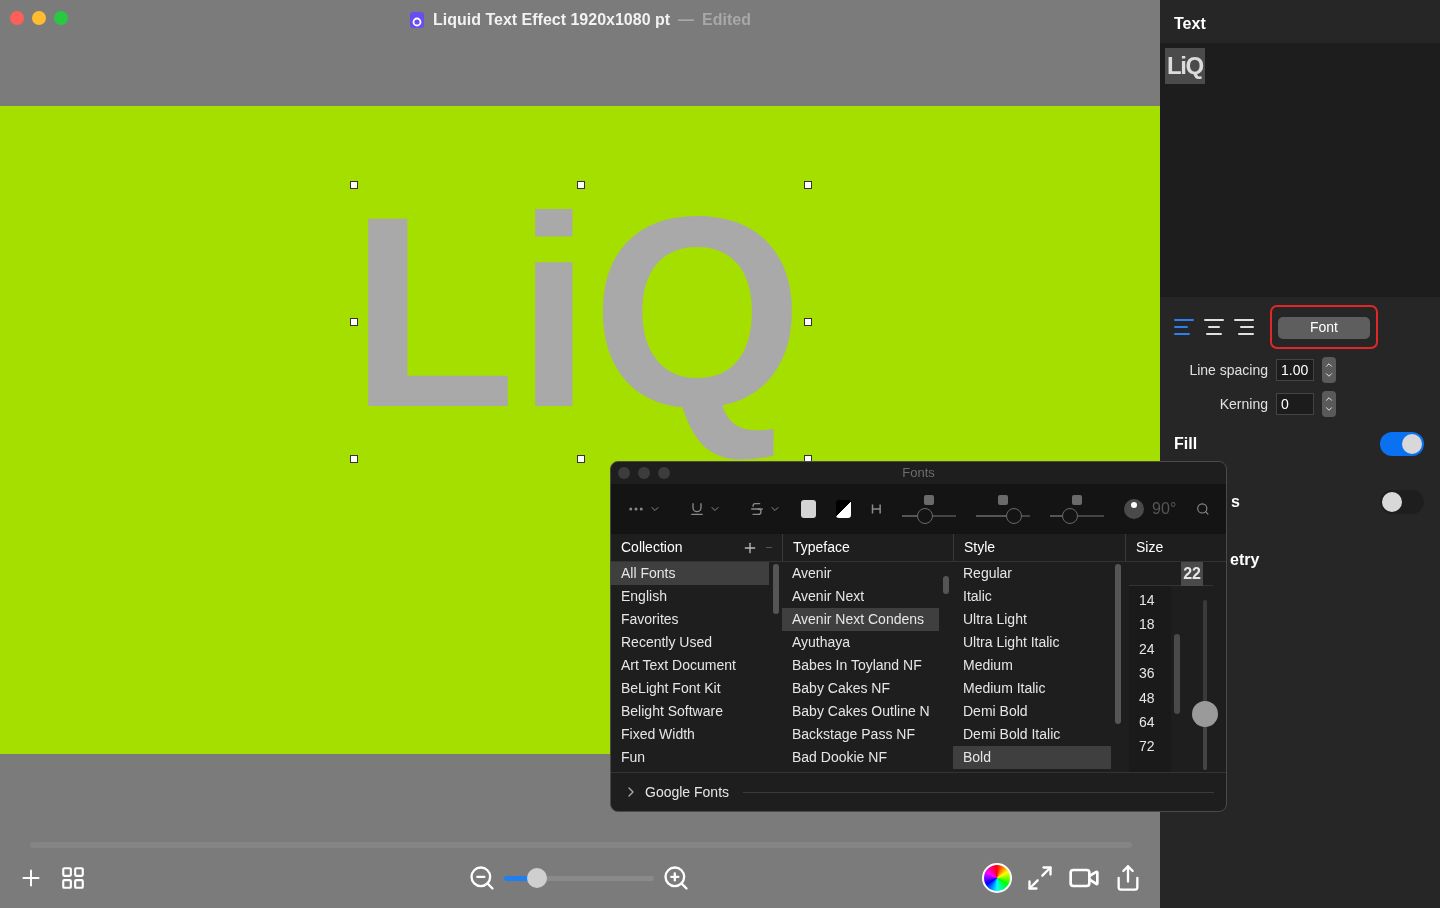  What do you see at coordinates (1295, 404) in the screenshot?
I see `number-field: 0` at bounding box center [1295, 404].